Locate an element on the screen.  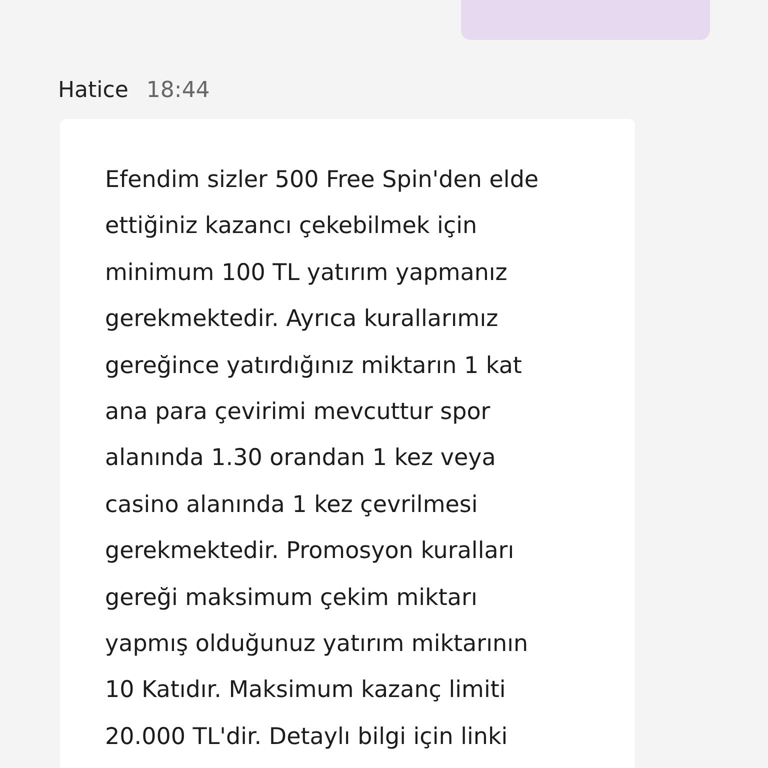
message-time: 18:44 is located at coordinates (178, 90).